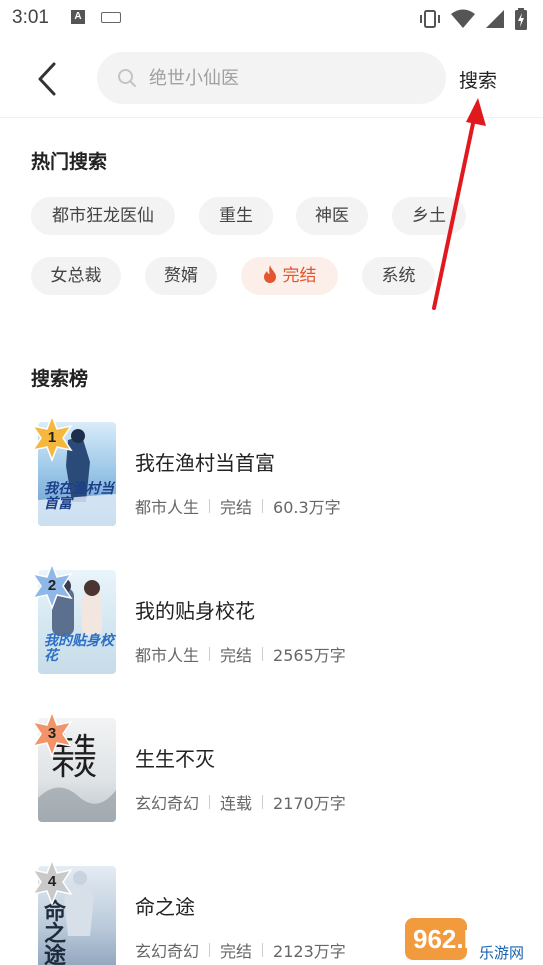 This screenshot has height=965, width=543. I want to click on watermark-logo: 962.NET 乐游网, so click(474, 938).